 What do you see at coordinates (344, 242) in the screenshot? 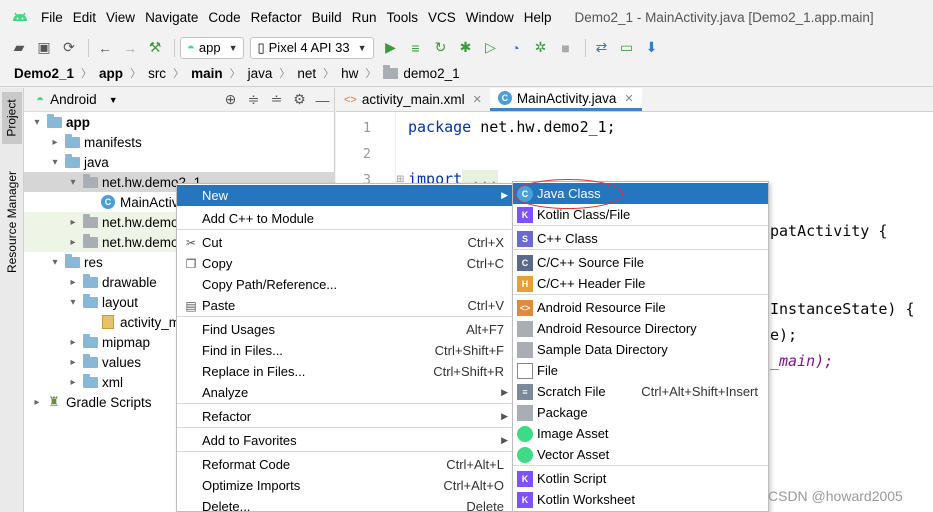
I see `context-menu-item-cut: ✂ Cut Ctrl+X` at bounding box center [344, 242].